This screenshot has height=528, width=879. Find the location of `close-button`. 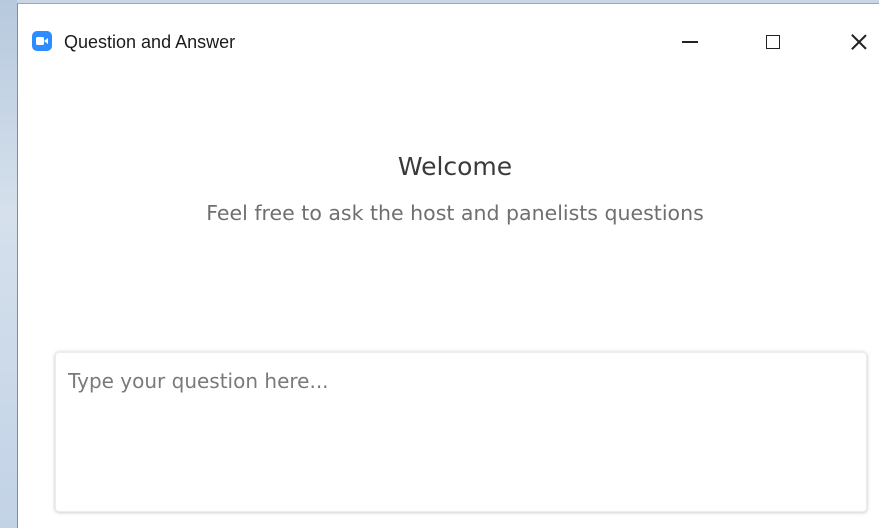

close-button is located at coordinates (859, 42).